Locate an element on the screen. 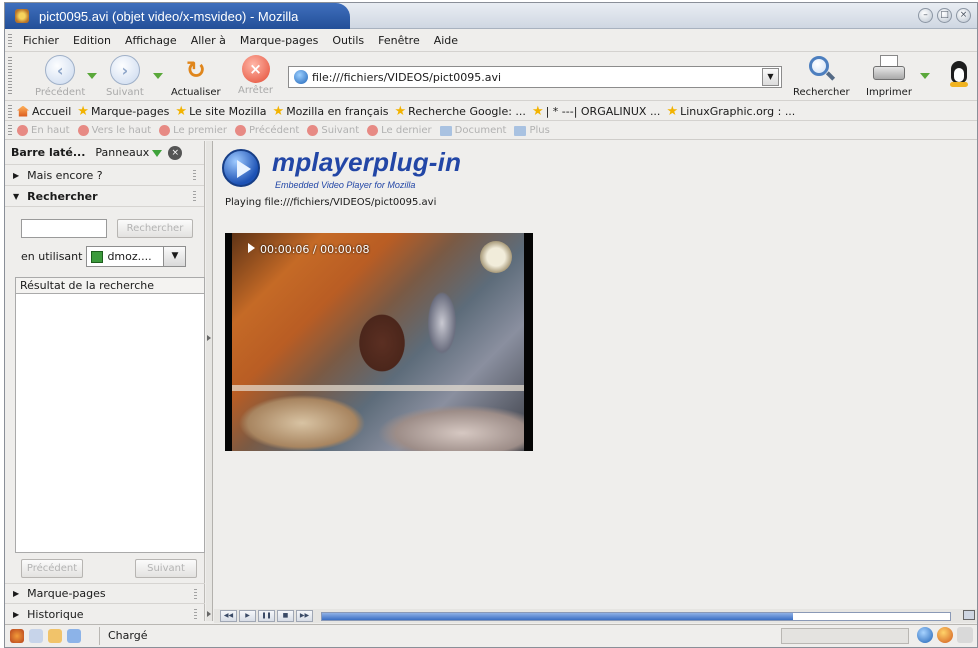  menu-marque-pages: Marque-pages is located at coordinates (279, 40).